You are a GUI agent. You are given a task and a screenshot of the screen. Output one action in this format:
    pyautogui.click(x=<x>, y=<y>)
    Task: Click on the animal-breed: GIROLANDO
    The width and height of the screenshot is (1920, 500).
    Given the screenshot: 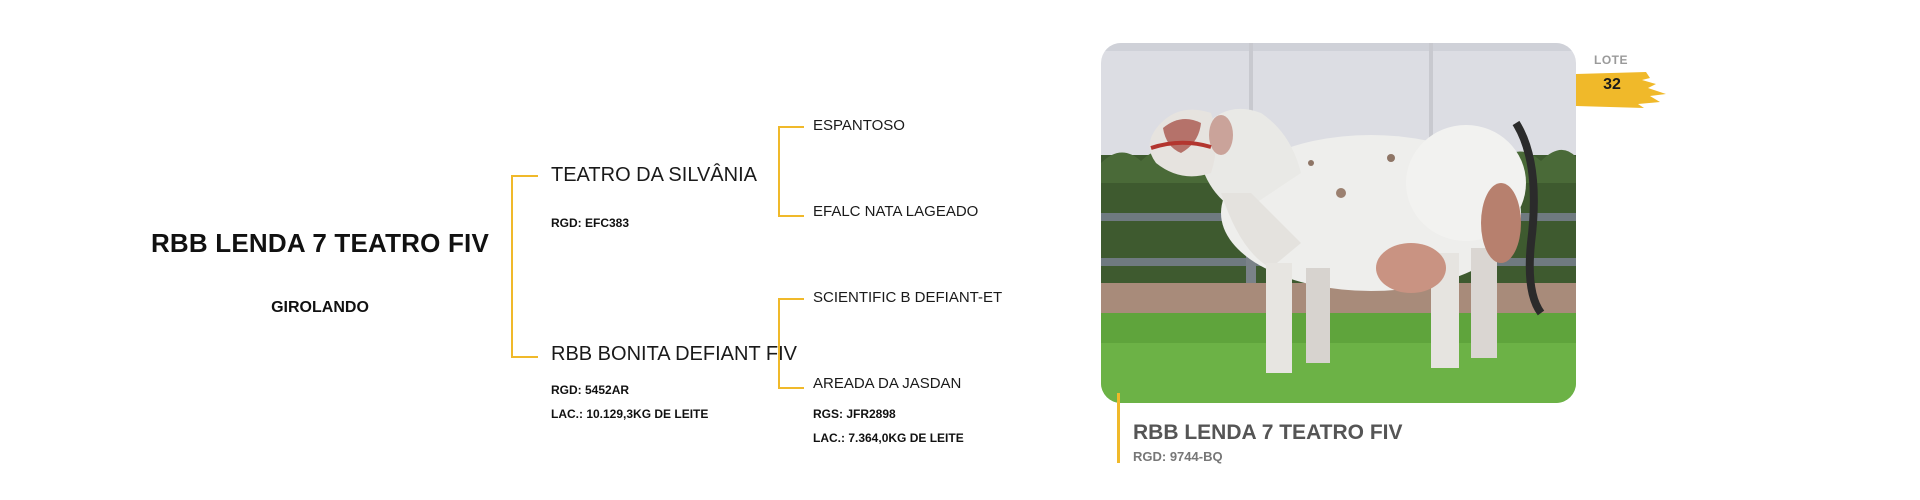 What is the action you would take?
    pyautogui.click(x=320, y=307)
    